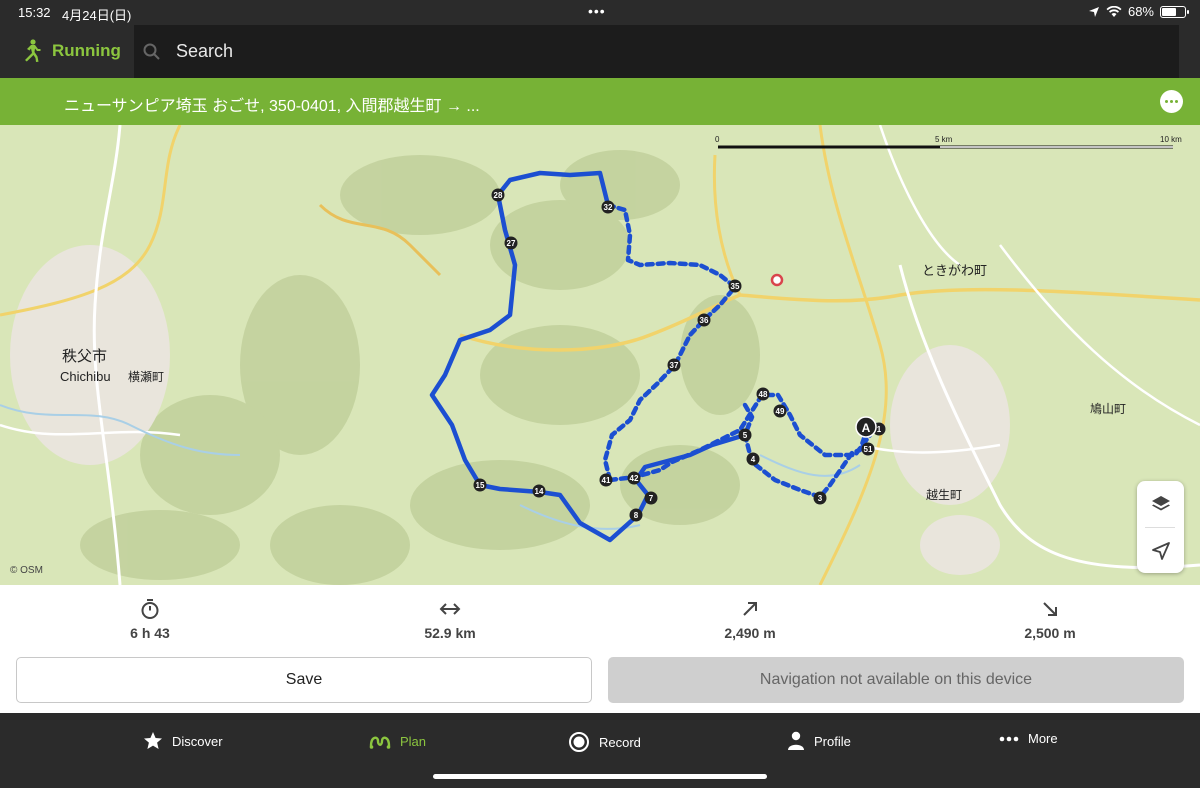  I want to click on map-attribution: © OSM, so click(26, 570).